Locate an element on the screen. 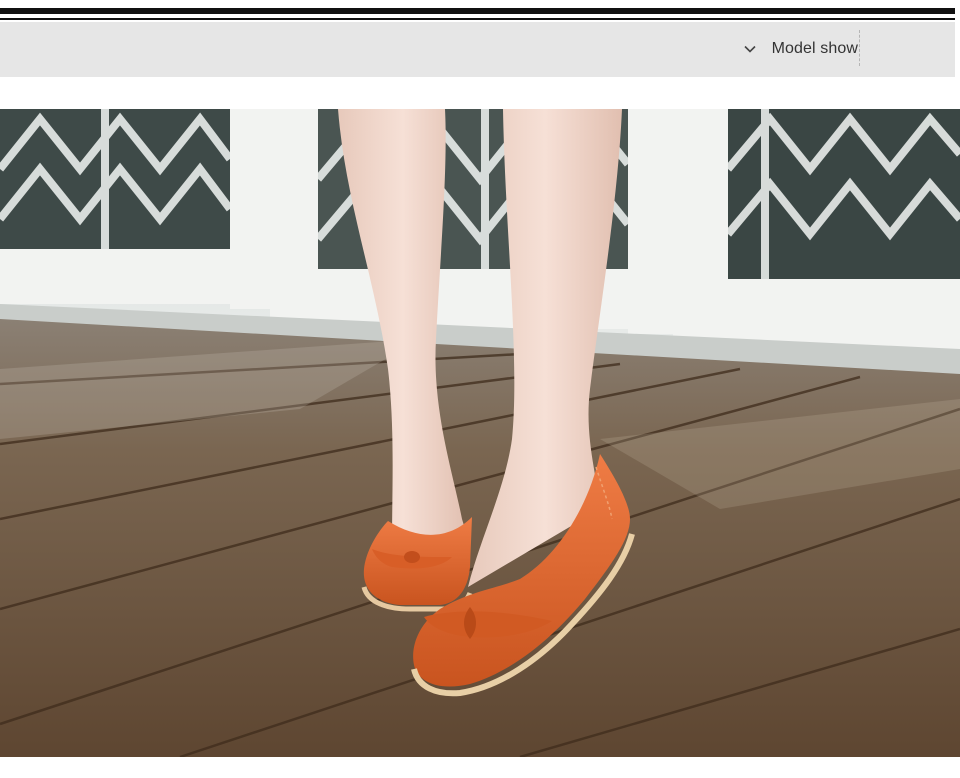 This screenshot has width=960, height=778. header-divider is located at coordinates (859, 48).